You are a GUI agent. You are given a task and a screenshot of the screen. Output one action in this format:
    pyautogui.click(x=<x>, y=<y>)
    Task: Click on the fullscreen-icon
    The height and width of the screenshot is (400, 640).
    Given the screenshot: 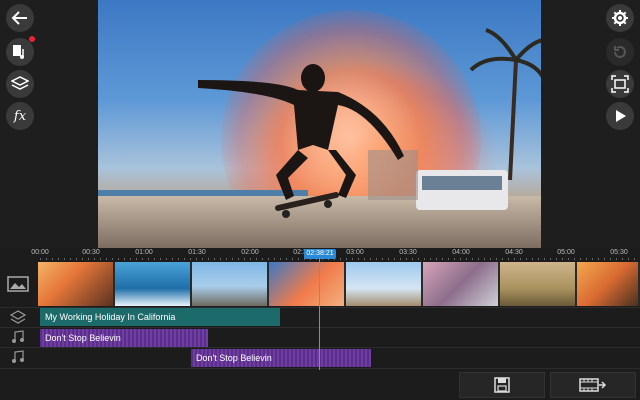 What is the action you would take?
    pyautogui.click(x=620, y=84)
    